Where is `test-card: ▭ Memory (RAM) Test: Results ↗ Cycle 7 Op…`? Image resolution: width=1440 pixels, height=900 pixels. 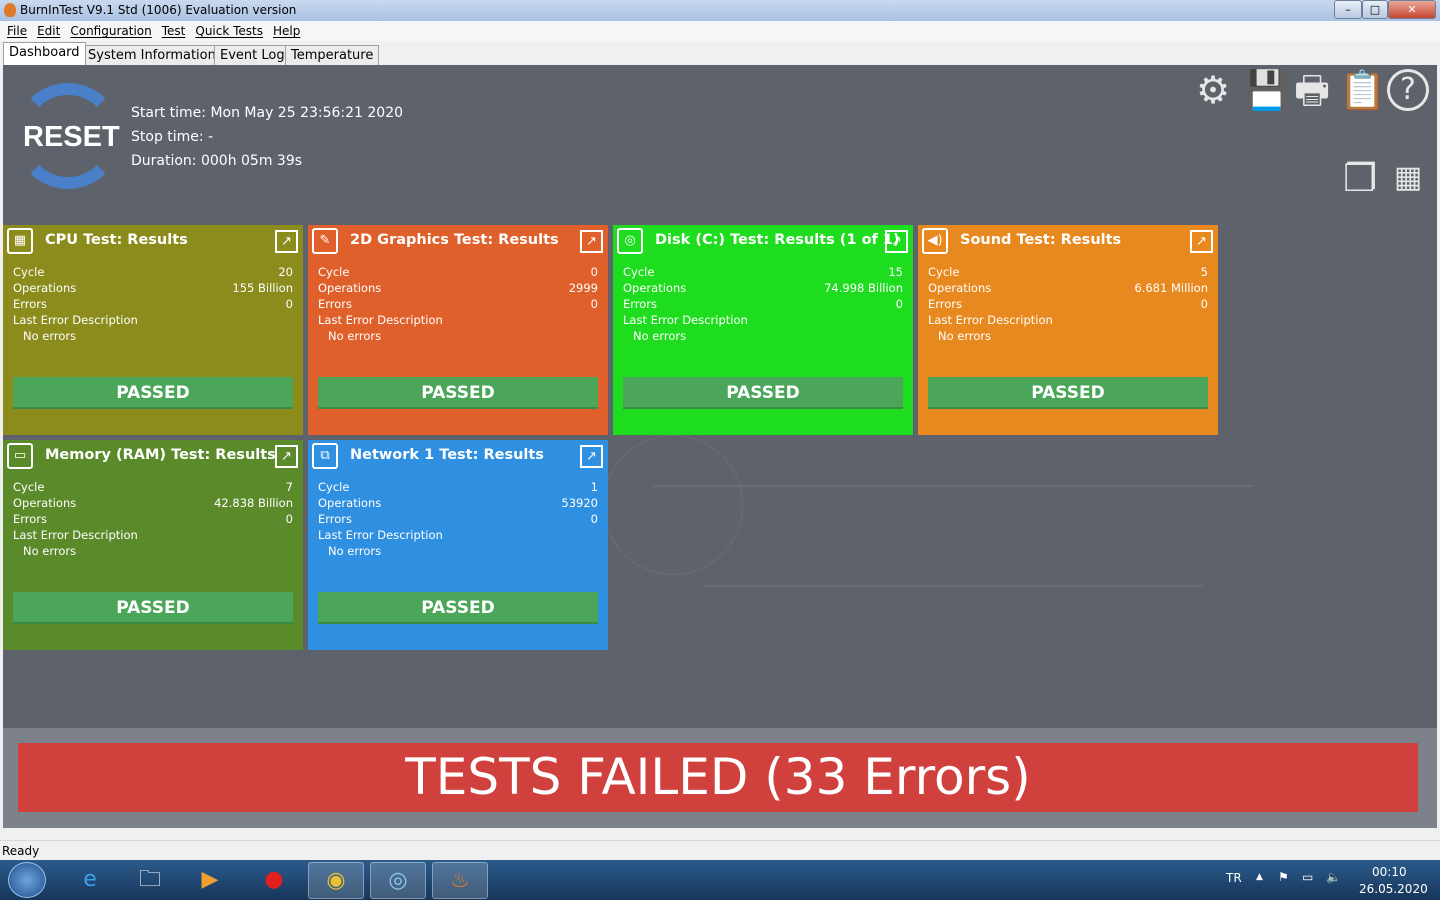
test-card: ▭ Memory (RAM) Test: Results ↗ Cycle 7 Op… is located at coordinates (153, 545).